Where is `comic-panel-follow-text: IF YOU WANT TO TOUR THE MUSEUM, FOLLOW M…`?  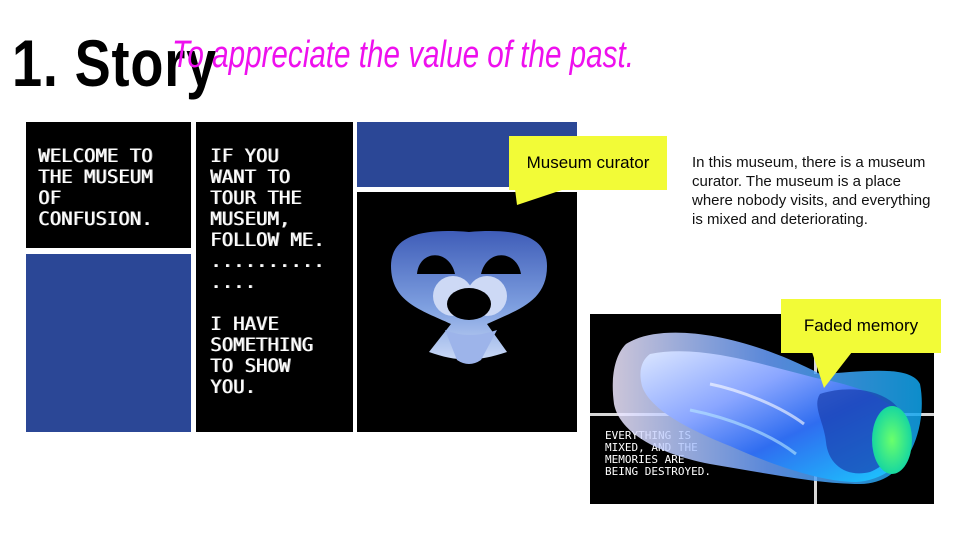
comic-panel-follow-text: IF YOU WANT TO TOUR THE MUSEUM, FOLLOW M… is located at coordinates (267, 271).